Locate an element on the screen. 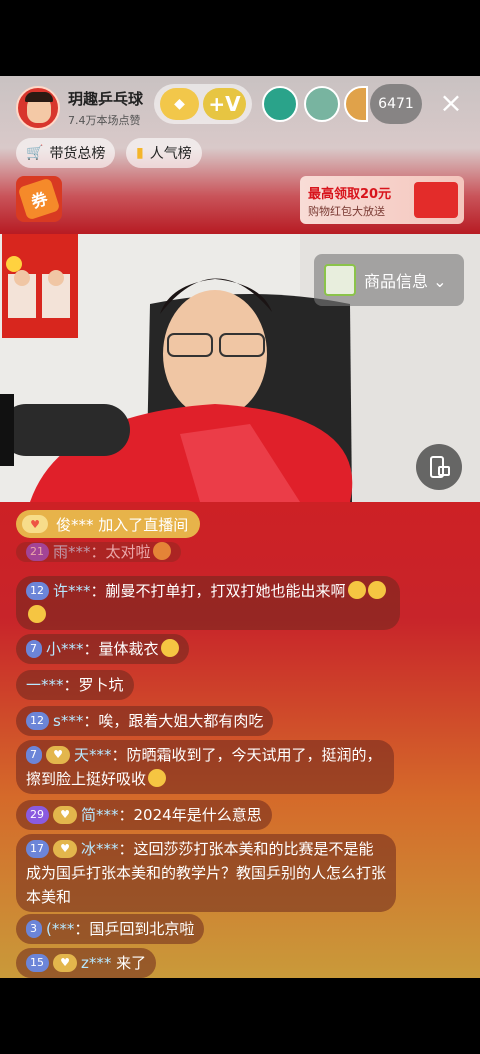  chat-username: 雨*** is located at coordinates (72, 552).